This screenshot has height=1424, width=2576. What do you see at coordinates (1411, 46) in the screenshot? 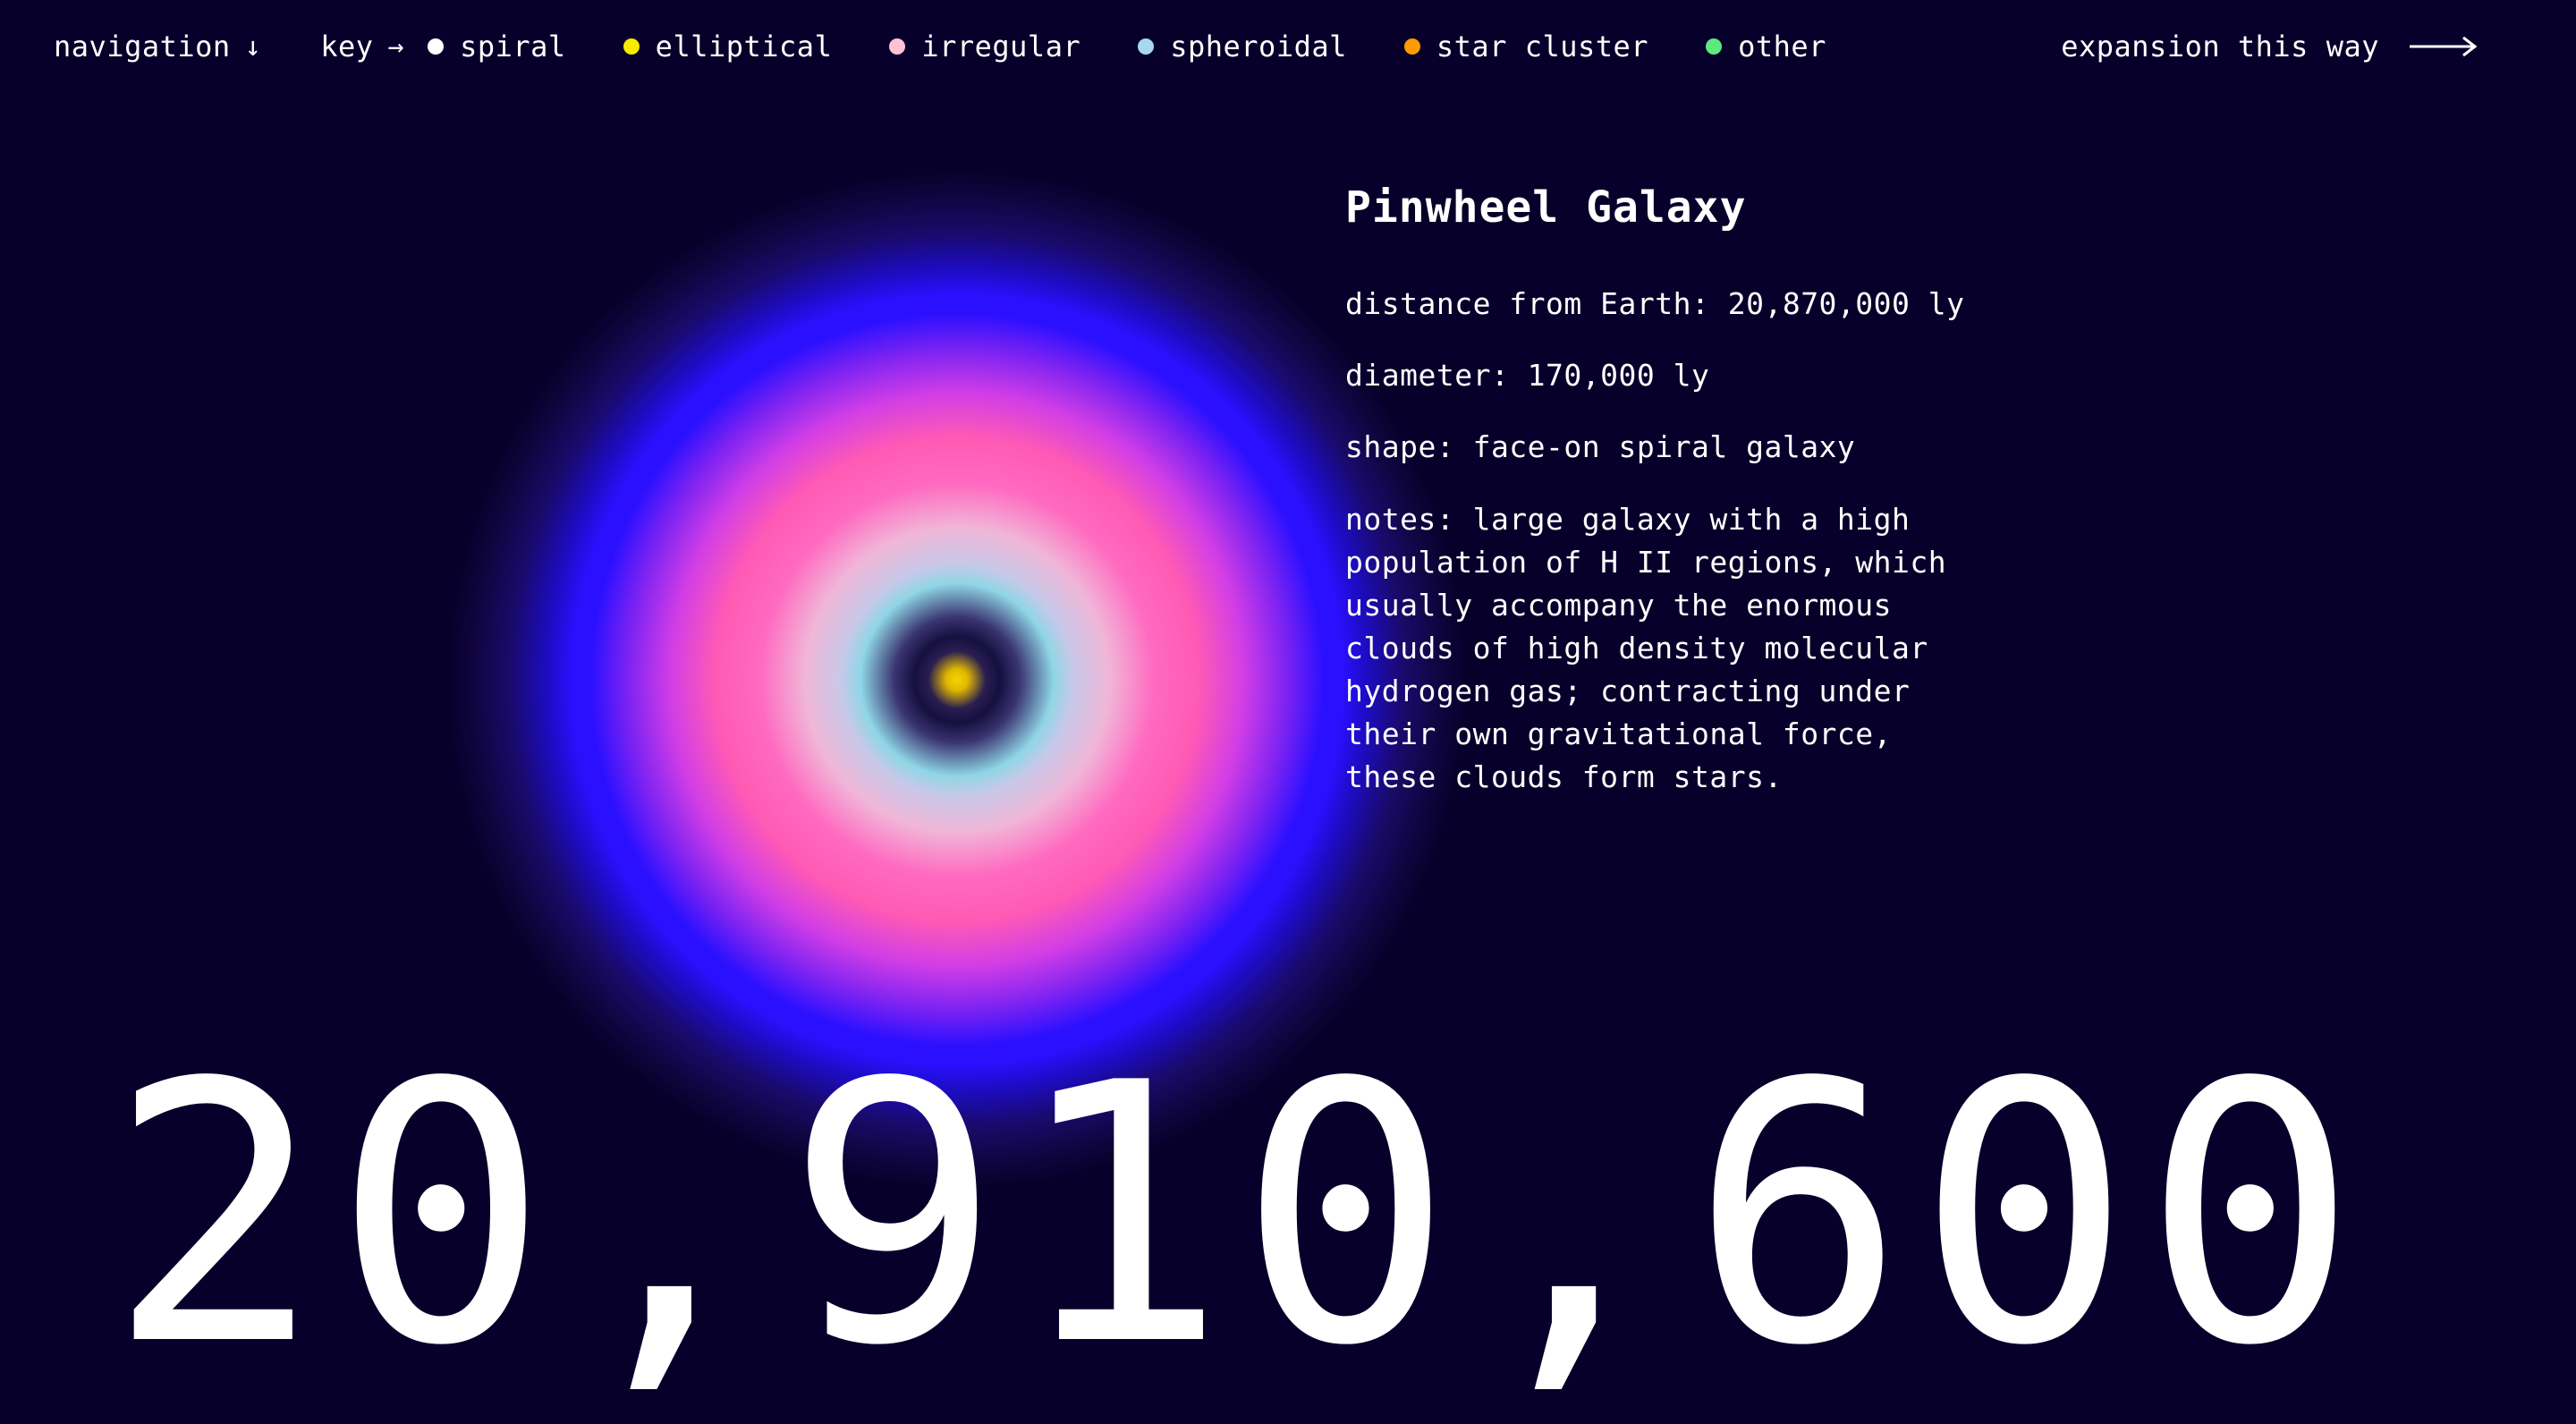
I see `star-cluster-dot-icon` at bounding box center [1411, 46].